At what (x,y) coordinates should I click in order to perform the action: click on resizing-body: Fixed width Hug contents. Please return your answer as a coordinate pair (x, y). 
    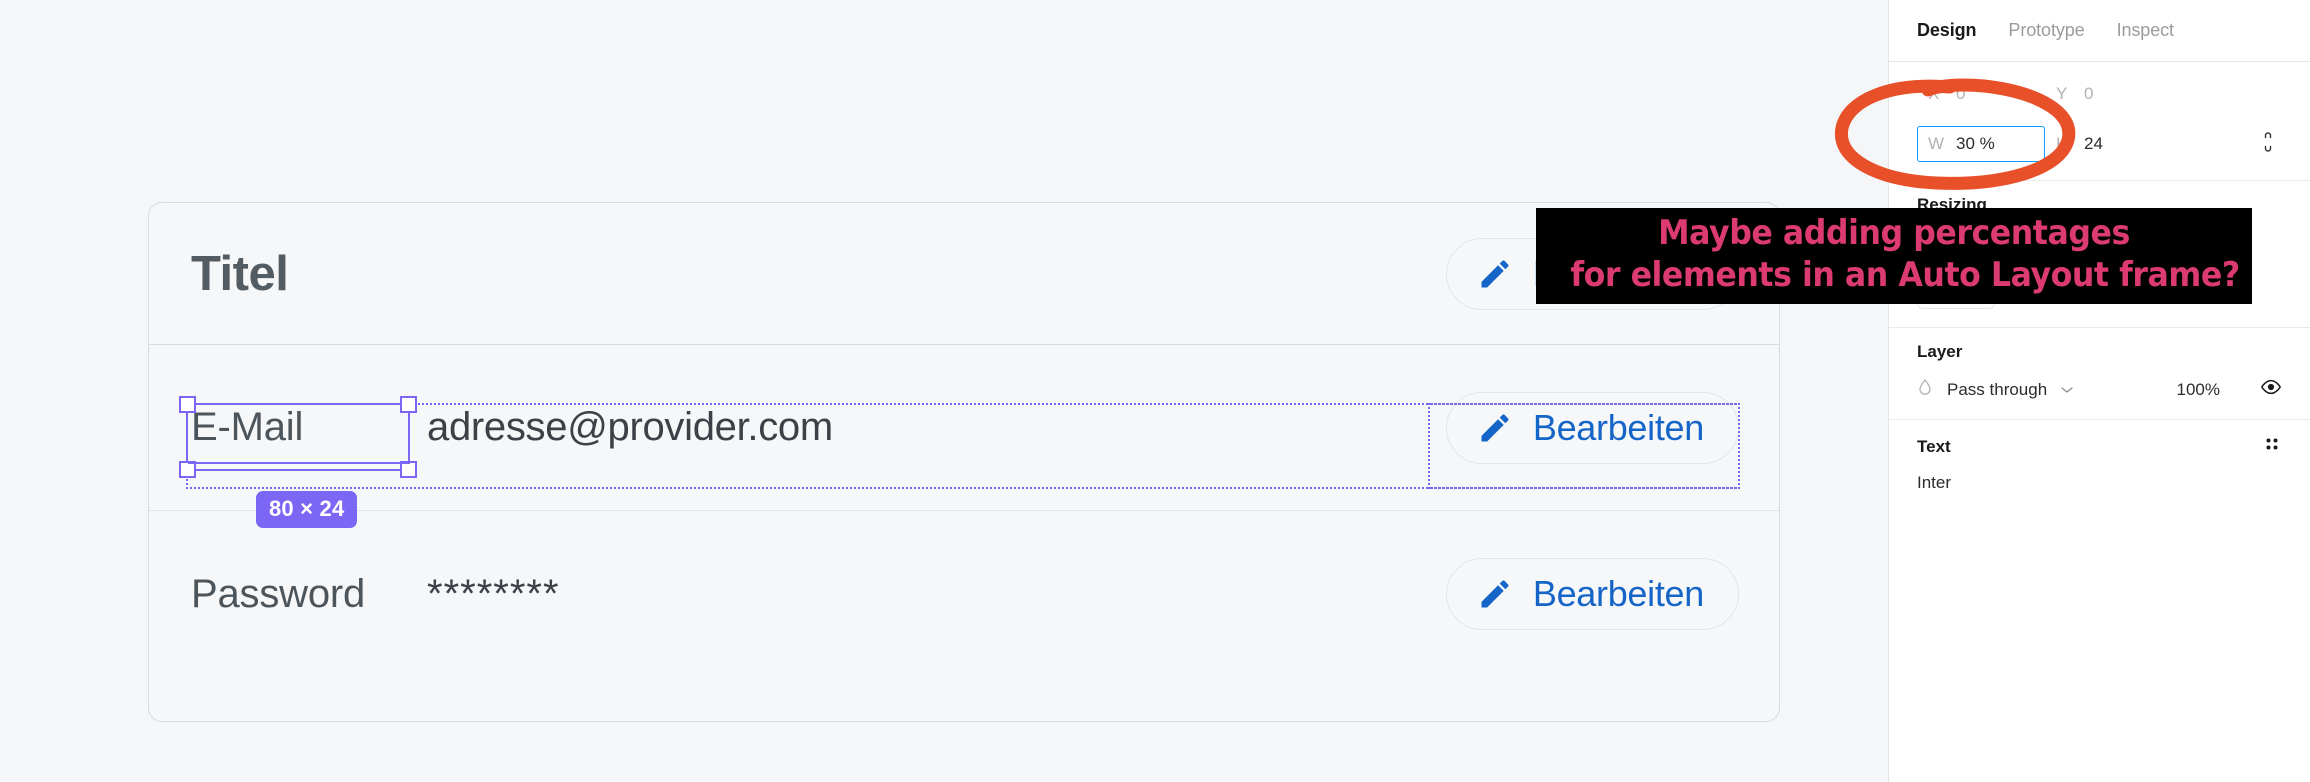
    Looking at the image, I should click on (2099, 273).